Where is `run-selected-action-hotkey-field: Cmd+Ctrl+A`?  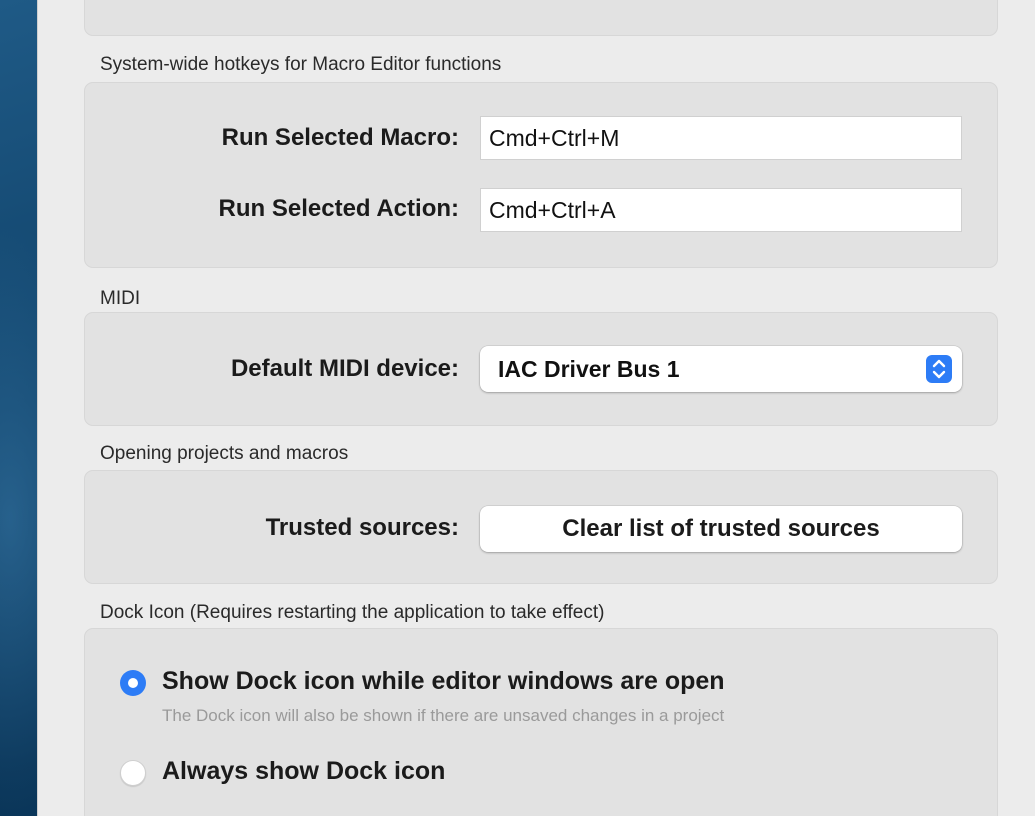 run-selected-action-hotkey-field: Cmd+Ctrl+A is located at coordinates (721, 210).